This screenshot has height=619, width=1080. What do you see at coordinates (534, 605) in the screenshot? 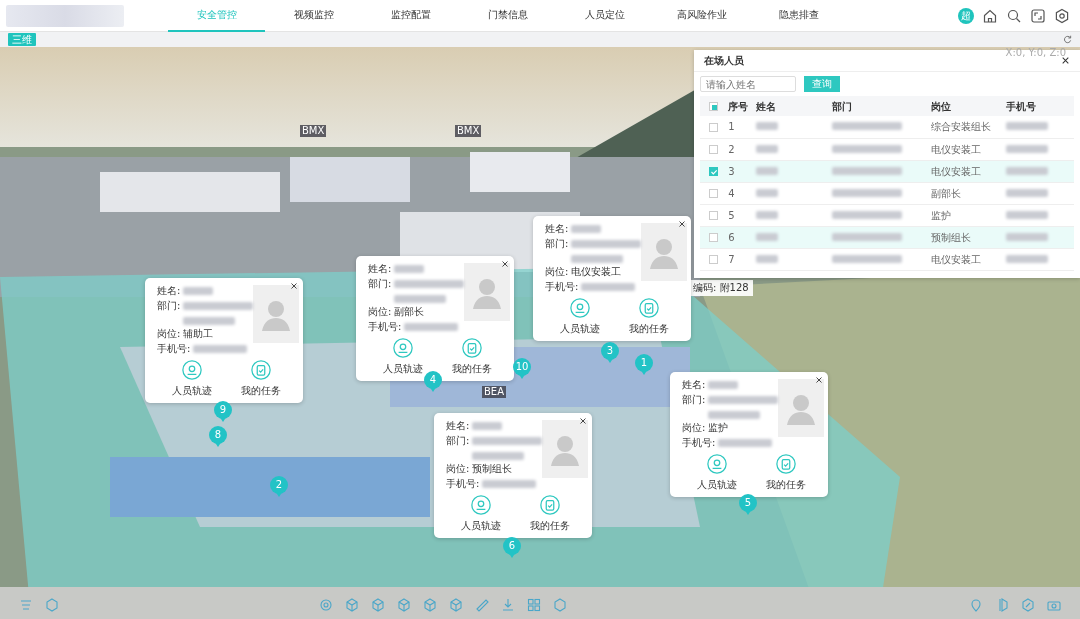
I see `grid-icon` at bounding box center [534, 605].